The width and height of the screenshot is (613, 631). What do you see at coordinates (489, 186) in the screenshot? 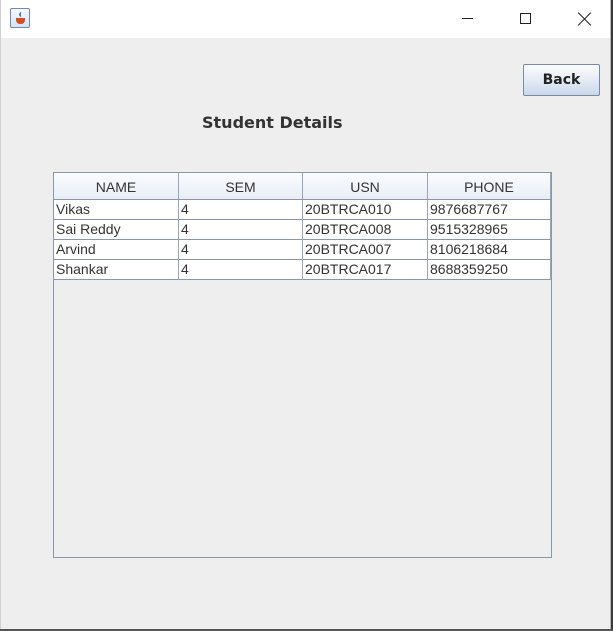
I see `column-header-phone: PHONE` at bounding box center [489, 186].